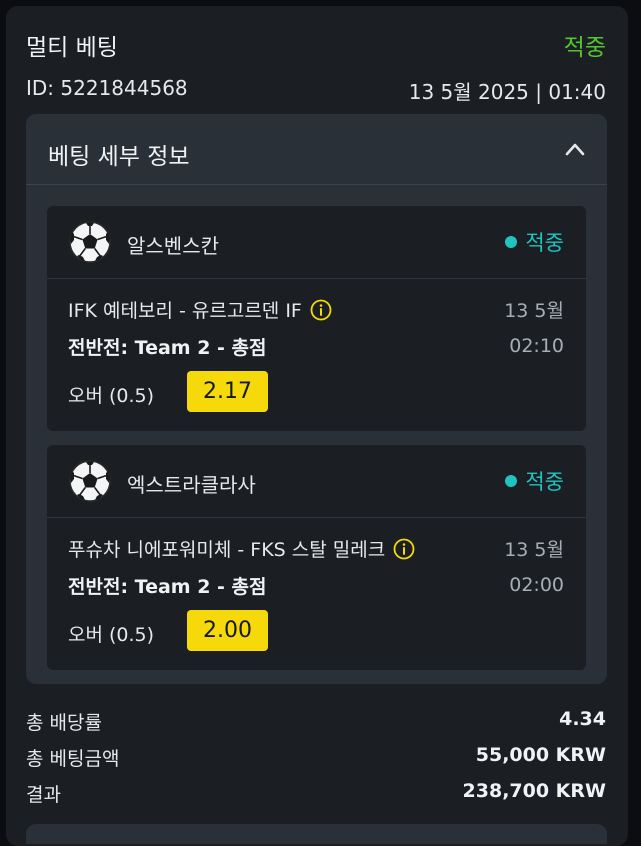  Describe the element at coordinates (43, 795) in the screenshot. I see `result-label: 결과` at that location.